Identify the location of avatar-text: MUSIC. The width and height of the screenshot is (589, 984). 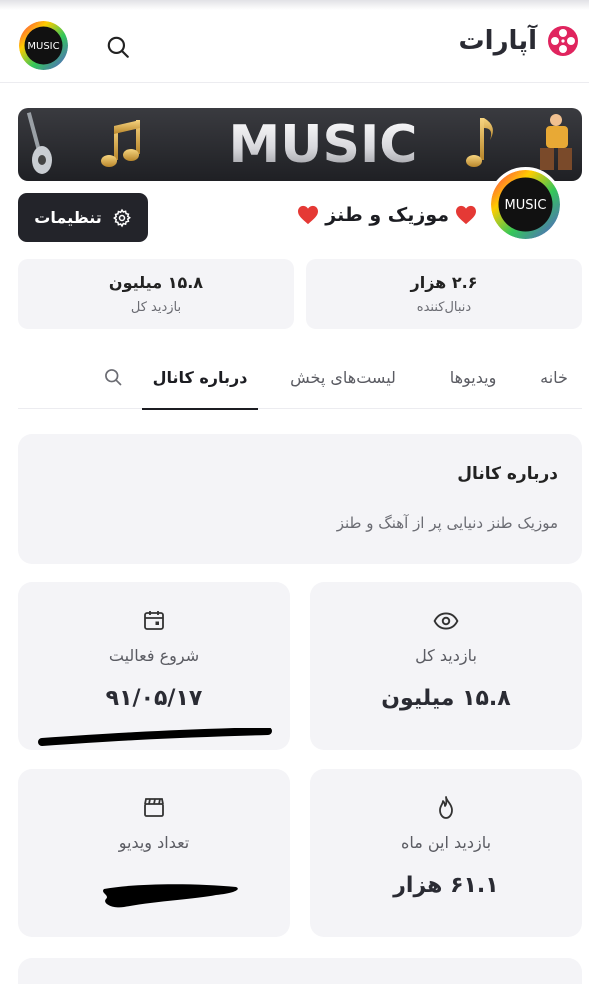
(43, 46).